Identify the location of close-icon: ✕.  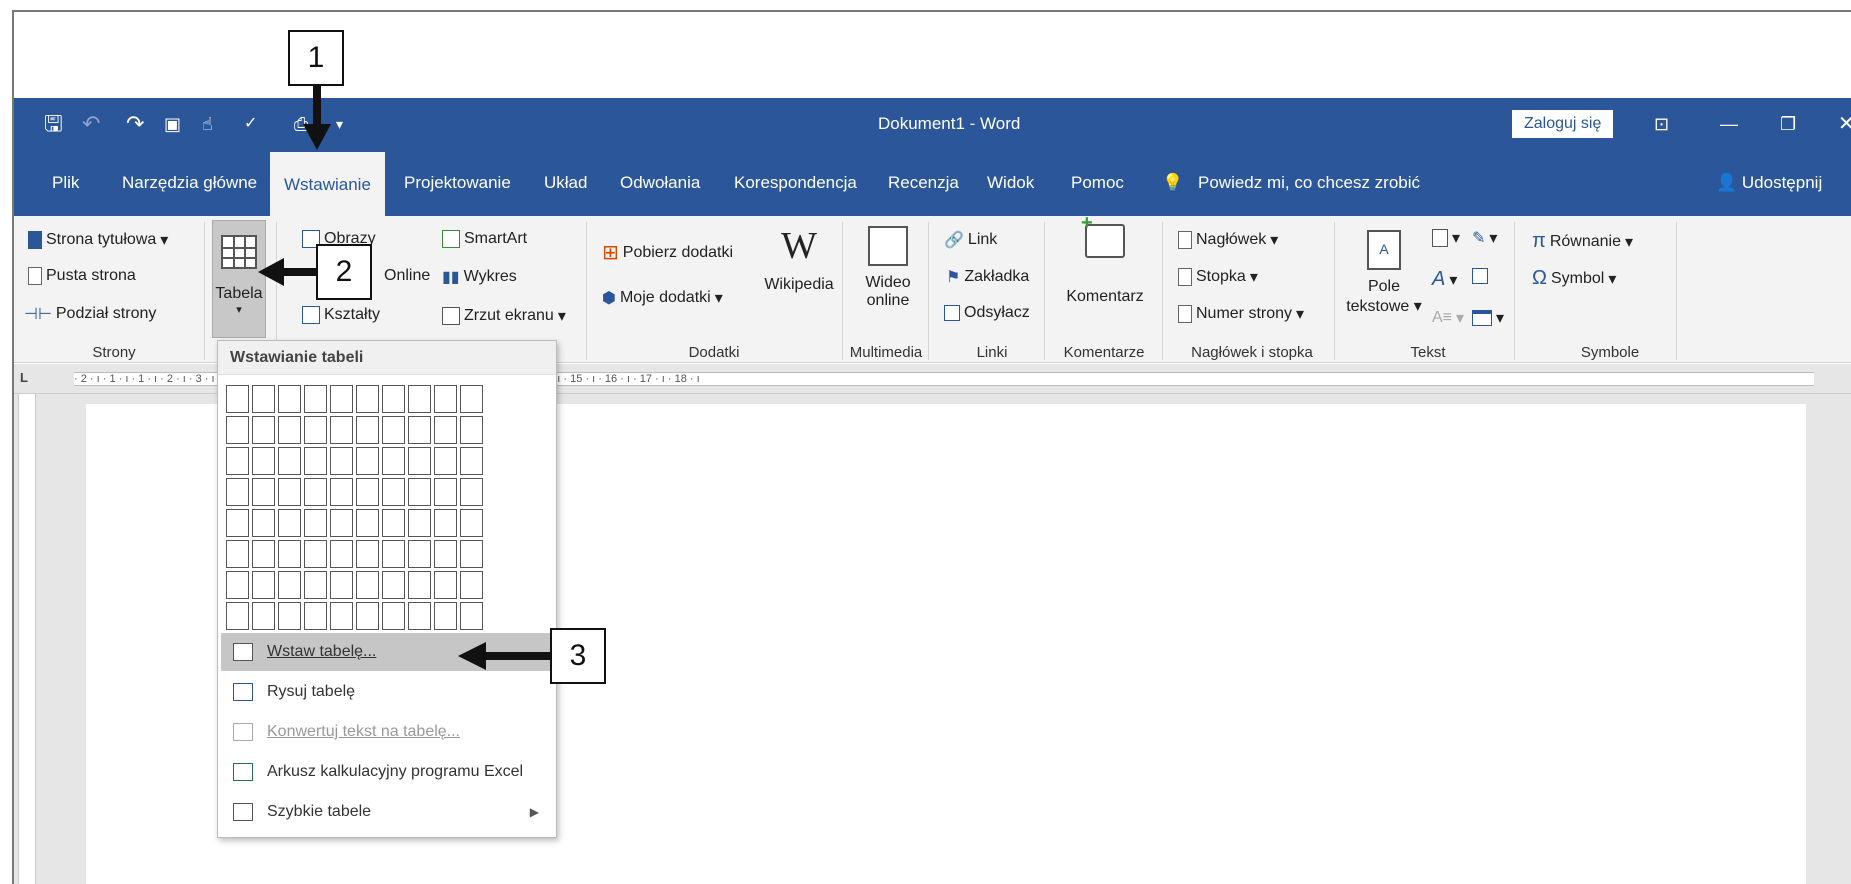
(1844, 124).